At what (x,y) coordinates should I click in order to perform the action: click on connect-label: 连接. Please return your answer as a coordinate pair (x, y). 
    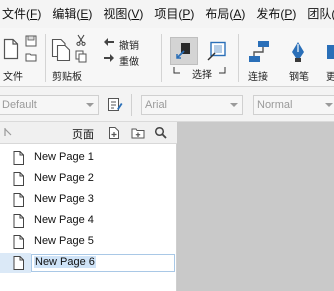
    Looking at the image, I should click on (258, 75).